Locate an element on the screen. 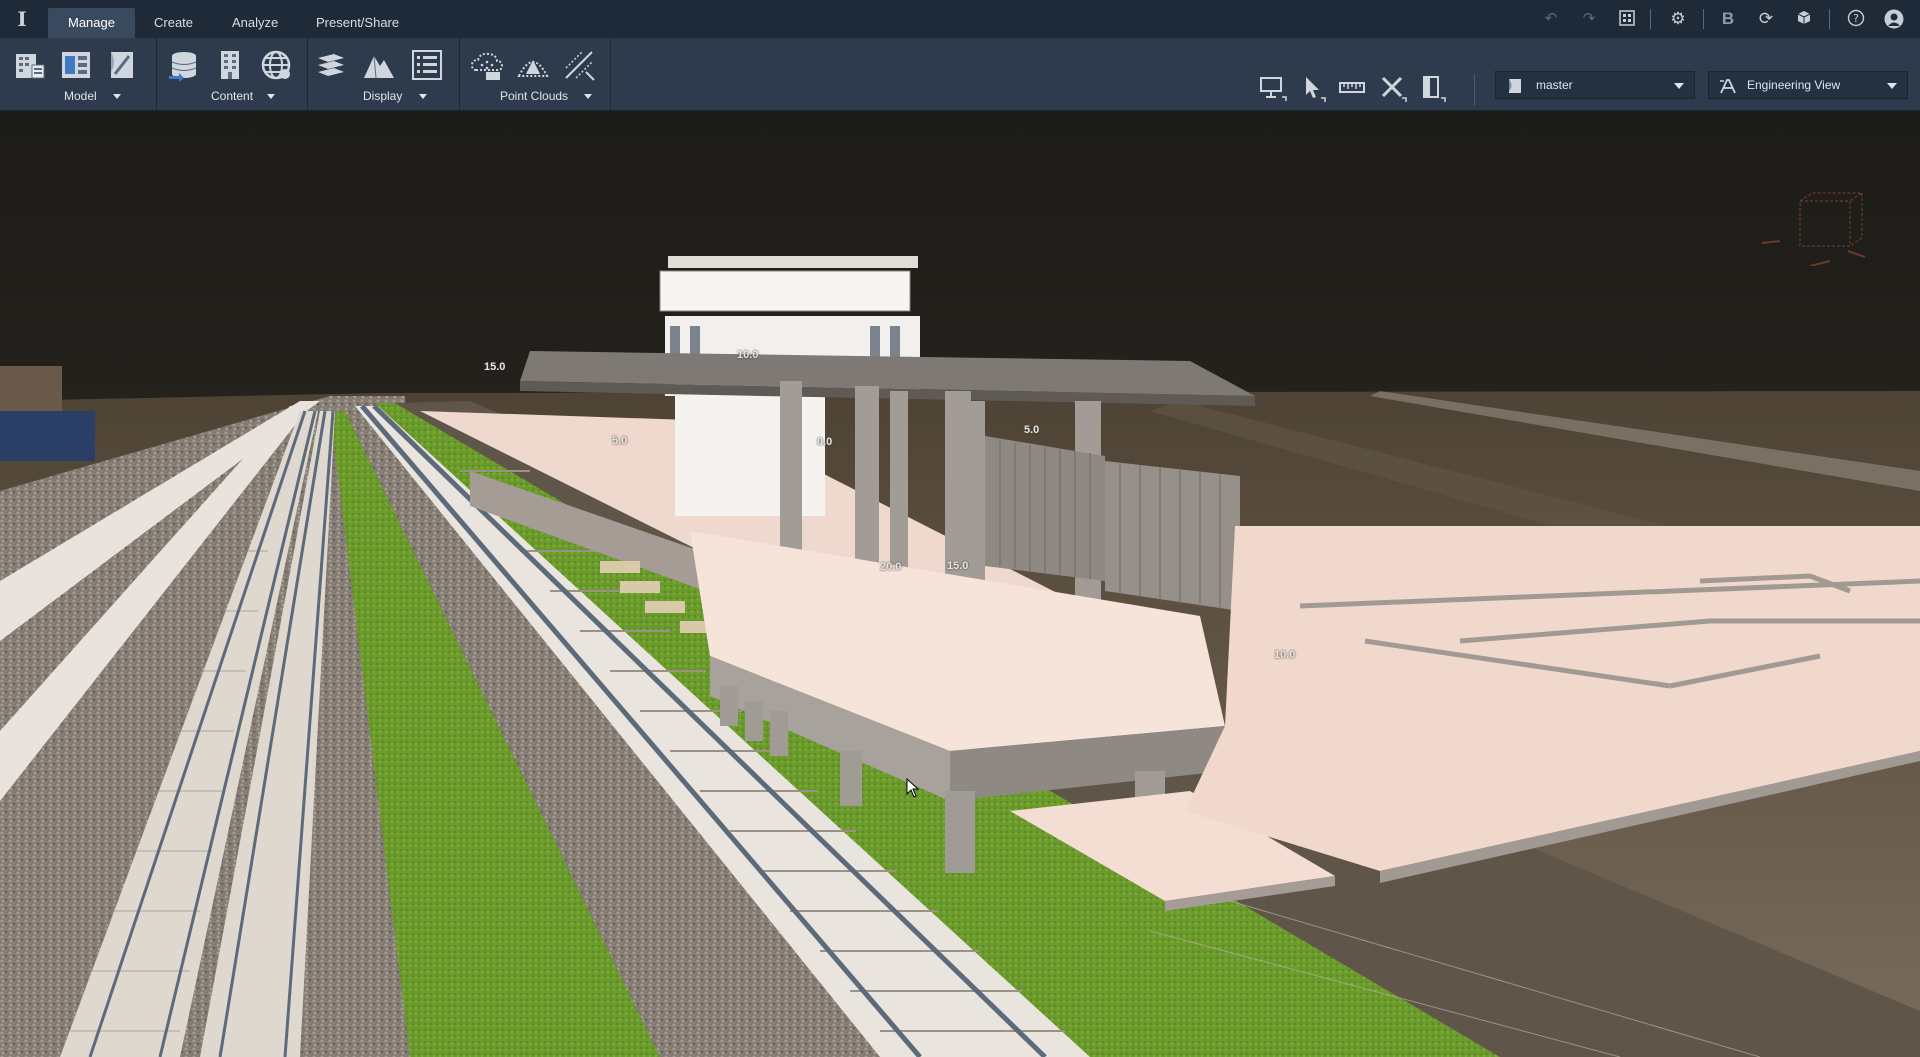  branch-selector-value: master is located at coordinates (1554, 85).